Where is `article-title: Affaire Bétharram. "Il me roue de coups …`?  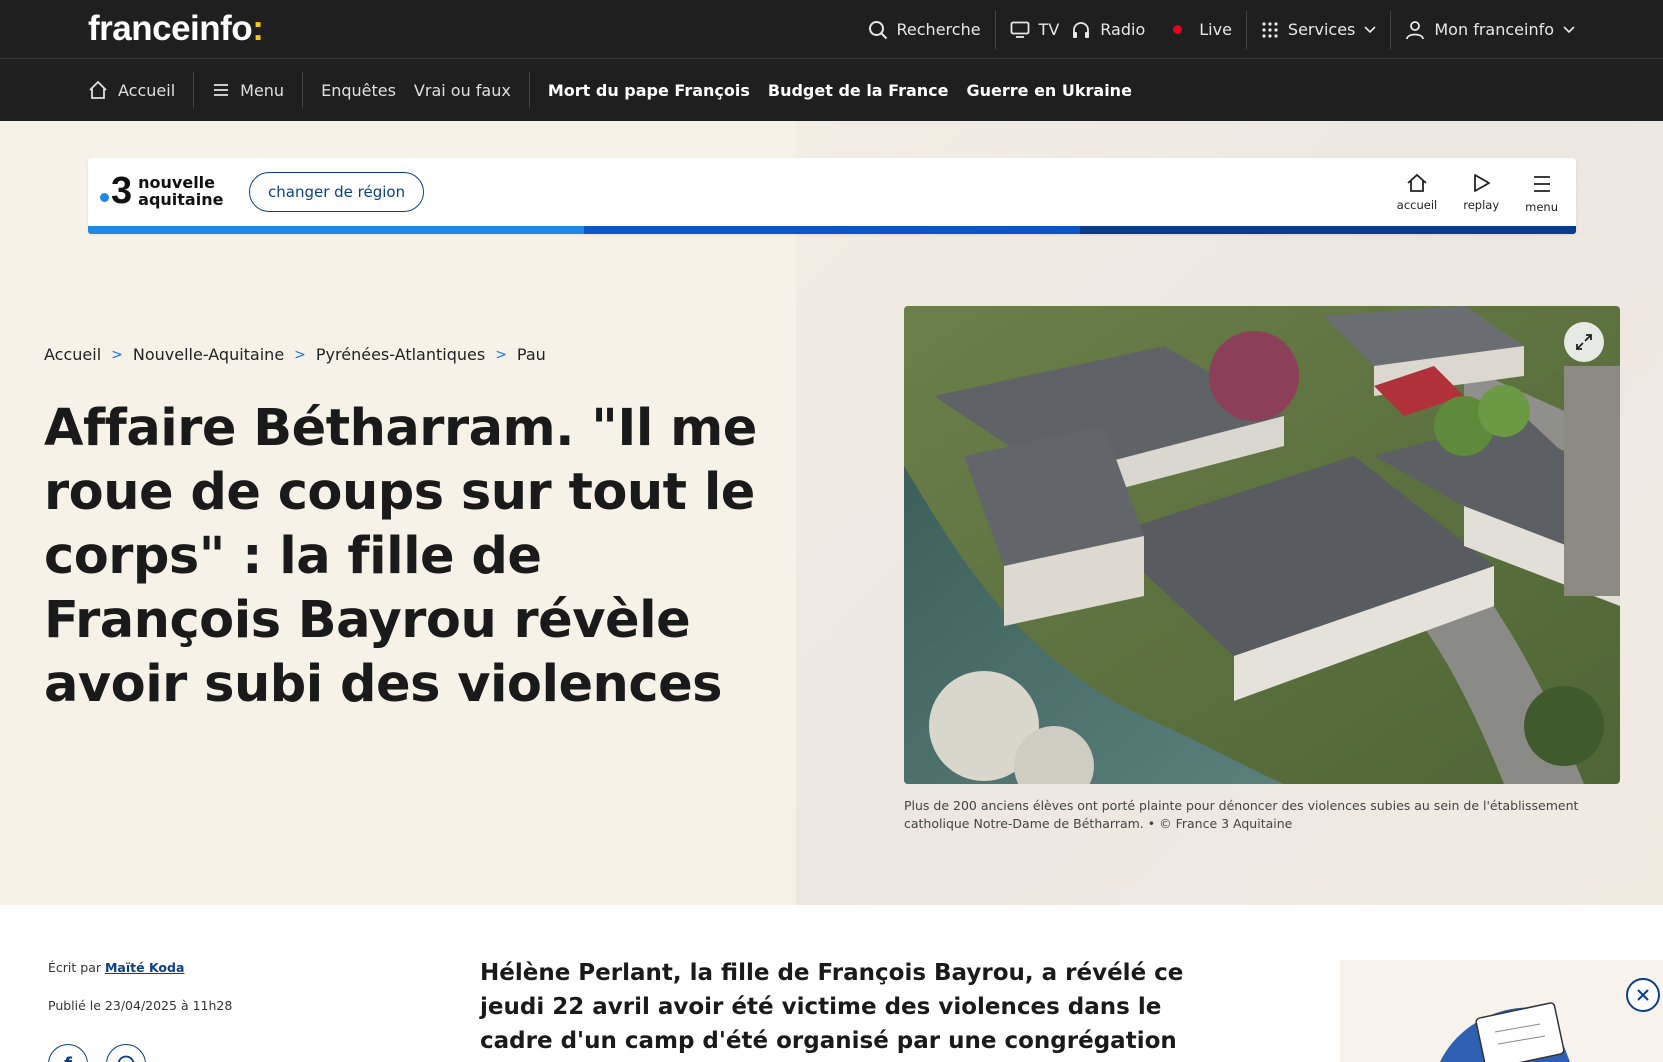 article-title: Affaire Bétharram. "Il me roue de coups … is located at coordinates (400, 556).